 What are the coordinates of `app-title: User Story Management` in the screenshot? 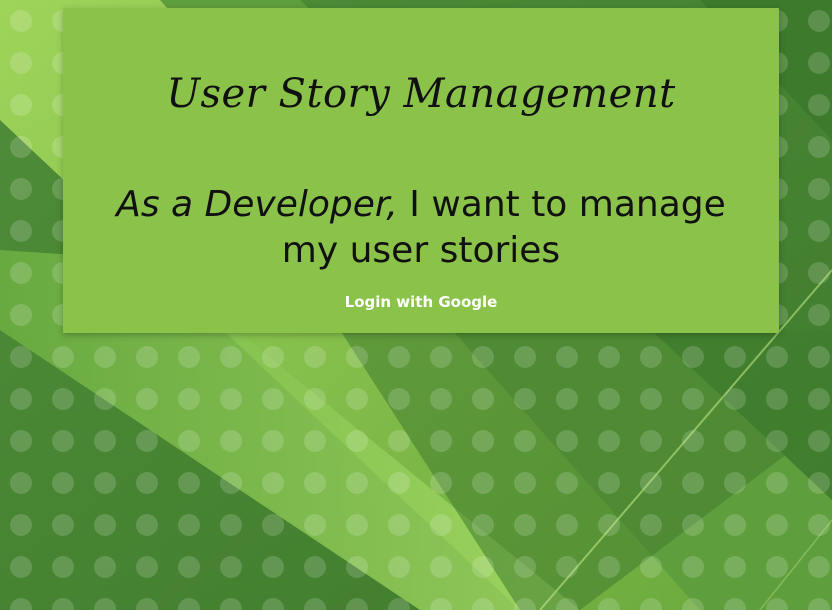 It's located at (421, 94).